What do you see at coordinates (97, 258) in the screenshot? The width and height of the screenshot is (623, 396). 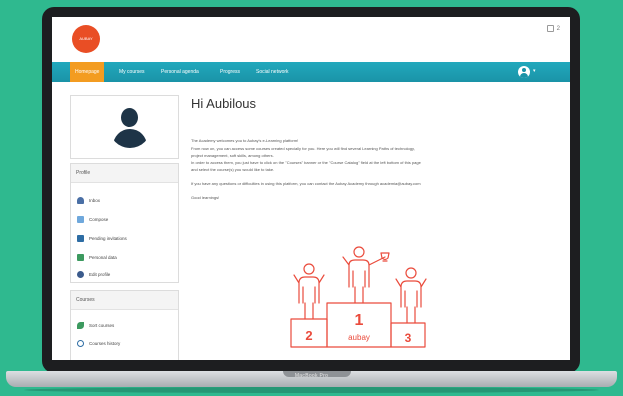 I see `sidebar-item-personal-data: Personal data` at bounding box center [97, 258].